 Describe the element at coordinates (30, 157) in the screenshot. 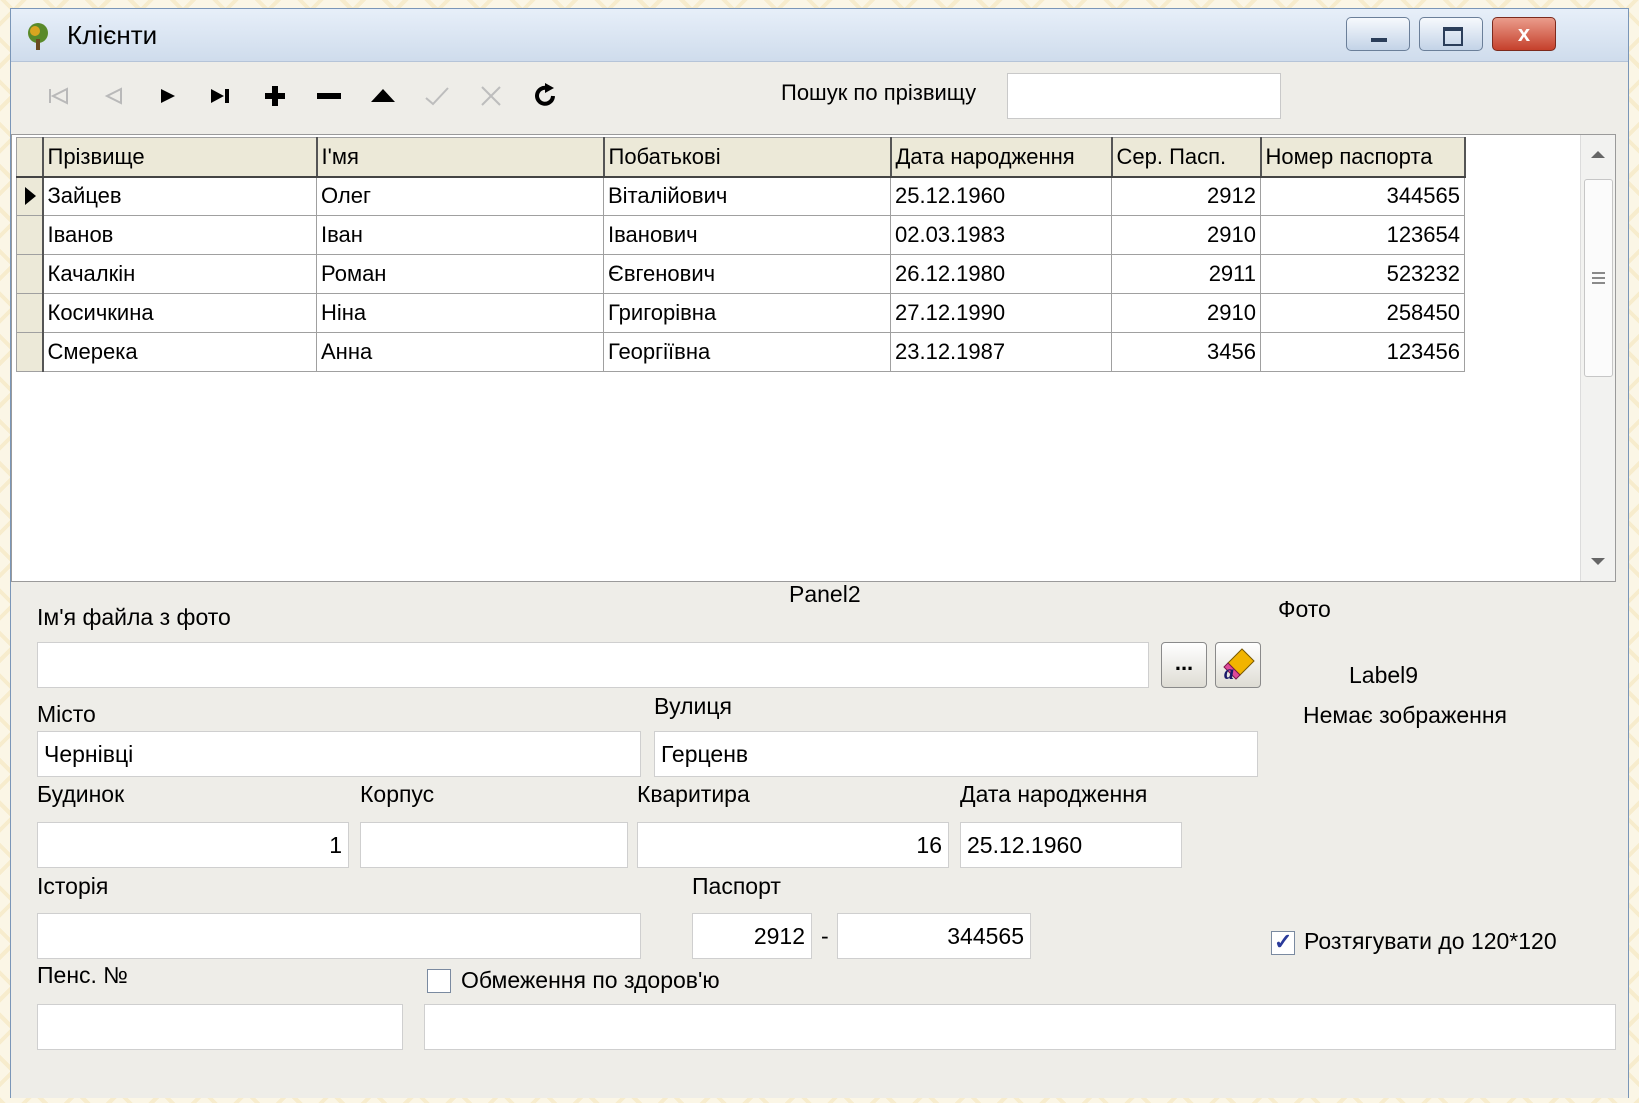

I see `header-indicator` at that location.